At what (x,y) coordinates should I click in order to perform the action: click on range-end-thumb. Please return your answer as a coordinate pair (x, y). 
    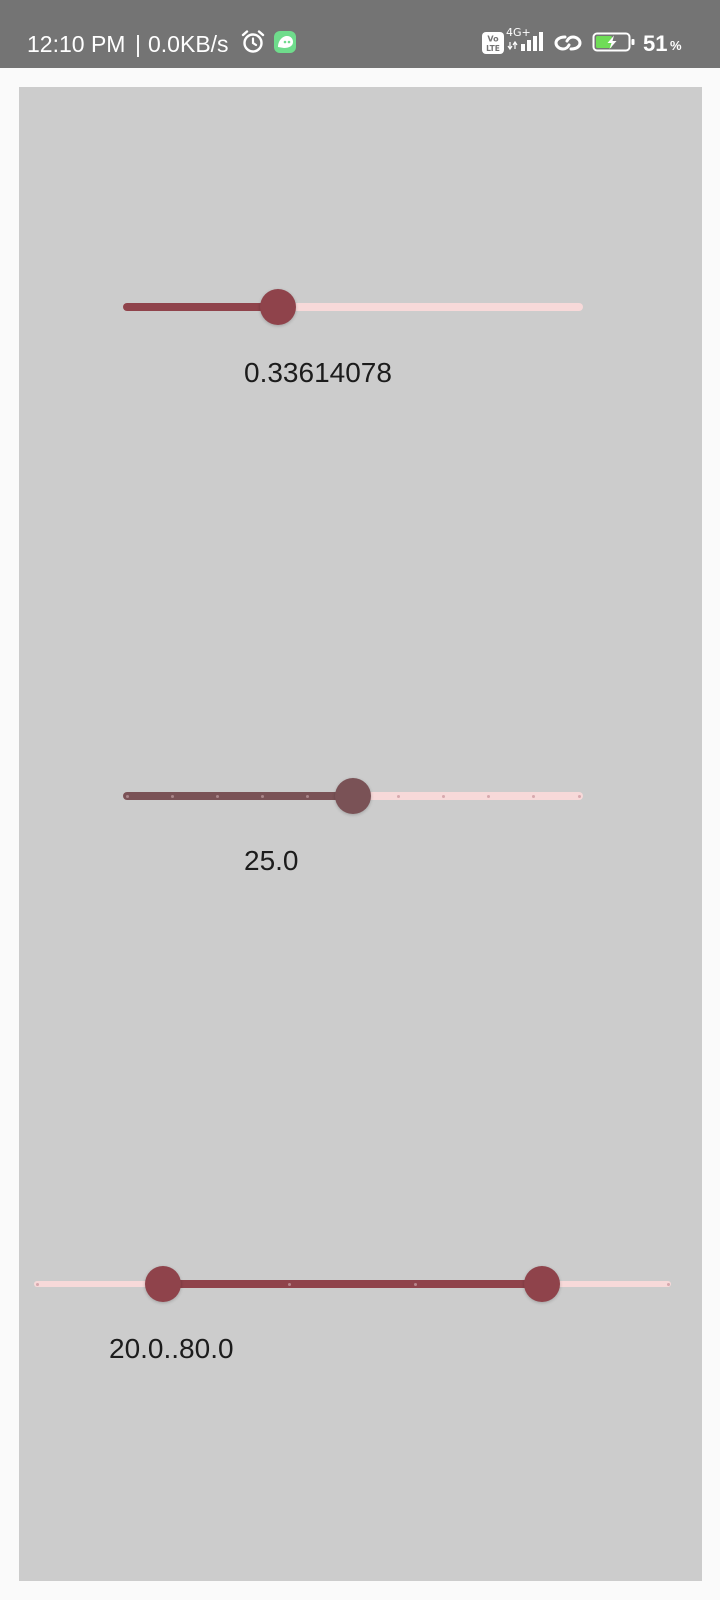
    Looking at the image, I should click on (541, 1284).